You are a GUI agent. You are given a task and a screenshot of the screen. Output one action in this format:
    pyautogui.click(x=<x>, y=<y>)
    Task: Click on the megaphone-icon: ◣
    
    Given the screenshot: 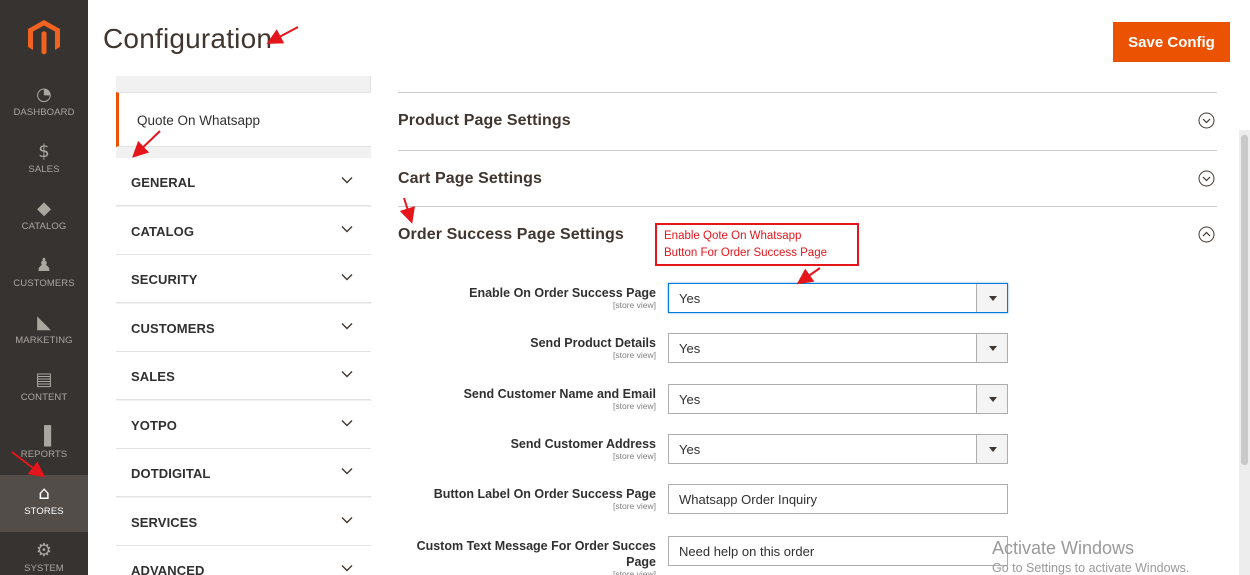 What is the action you would take?
    pyautogui.click(x=44, y=322)
    